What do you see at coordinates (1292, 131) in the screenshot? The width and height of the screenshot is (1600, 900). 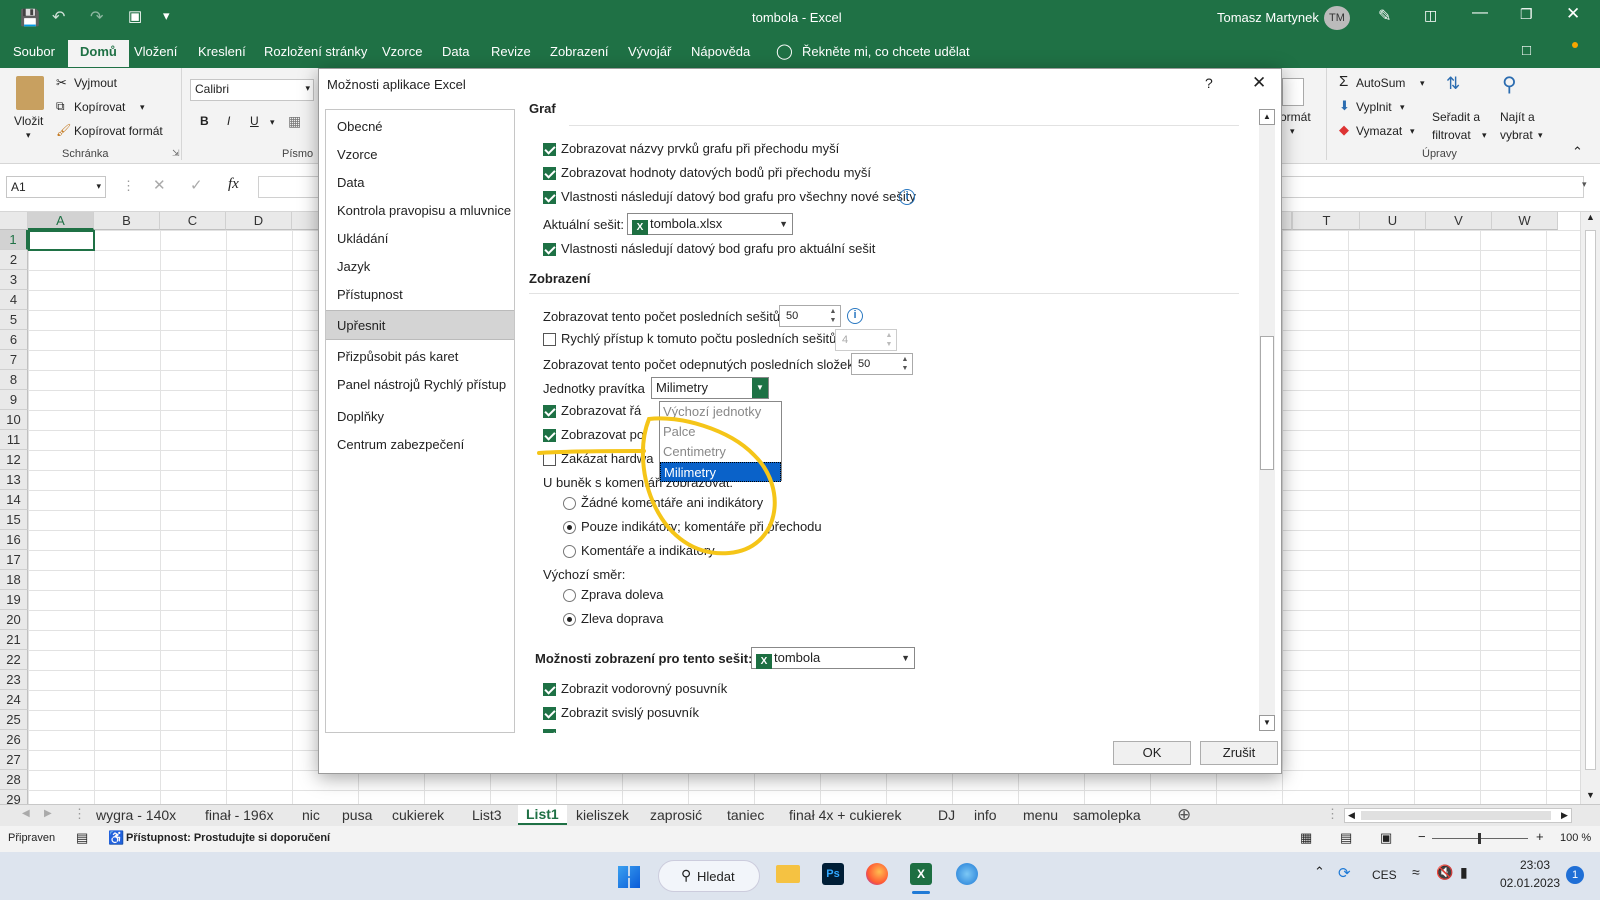 I see `format-dropdown-icon: ▾` at bounding box center [1292, 131].